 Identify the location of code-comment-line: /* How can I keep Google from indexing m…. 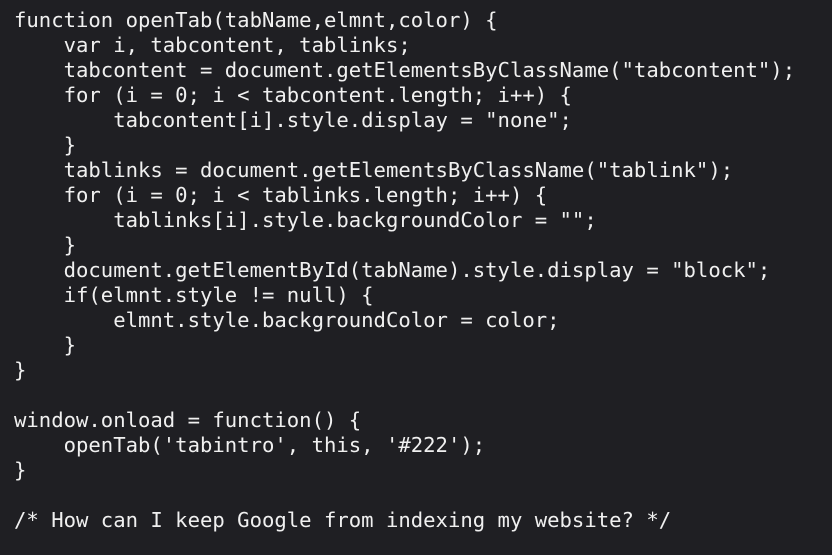
(343, 520).